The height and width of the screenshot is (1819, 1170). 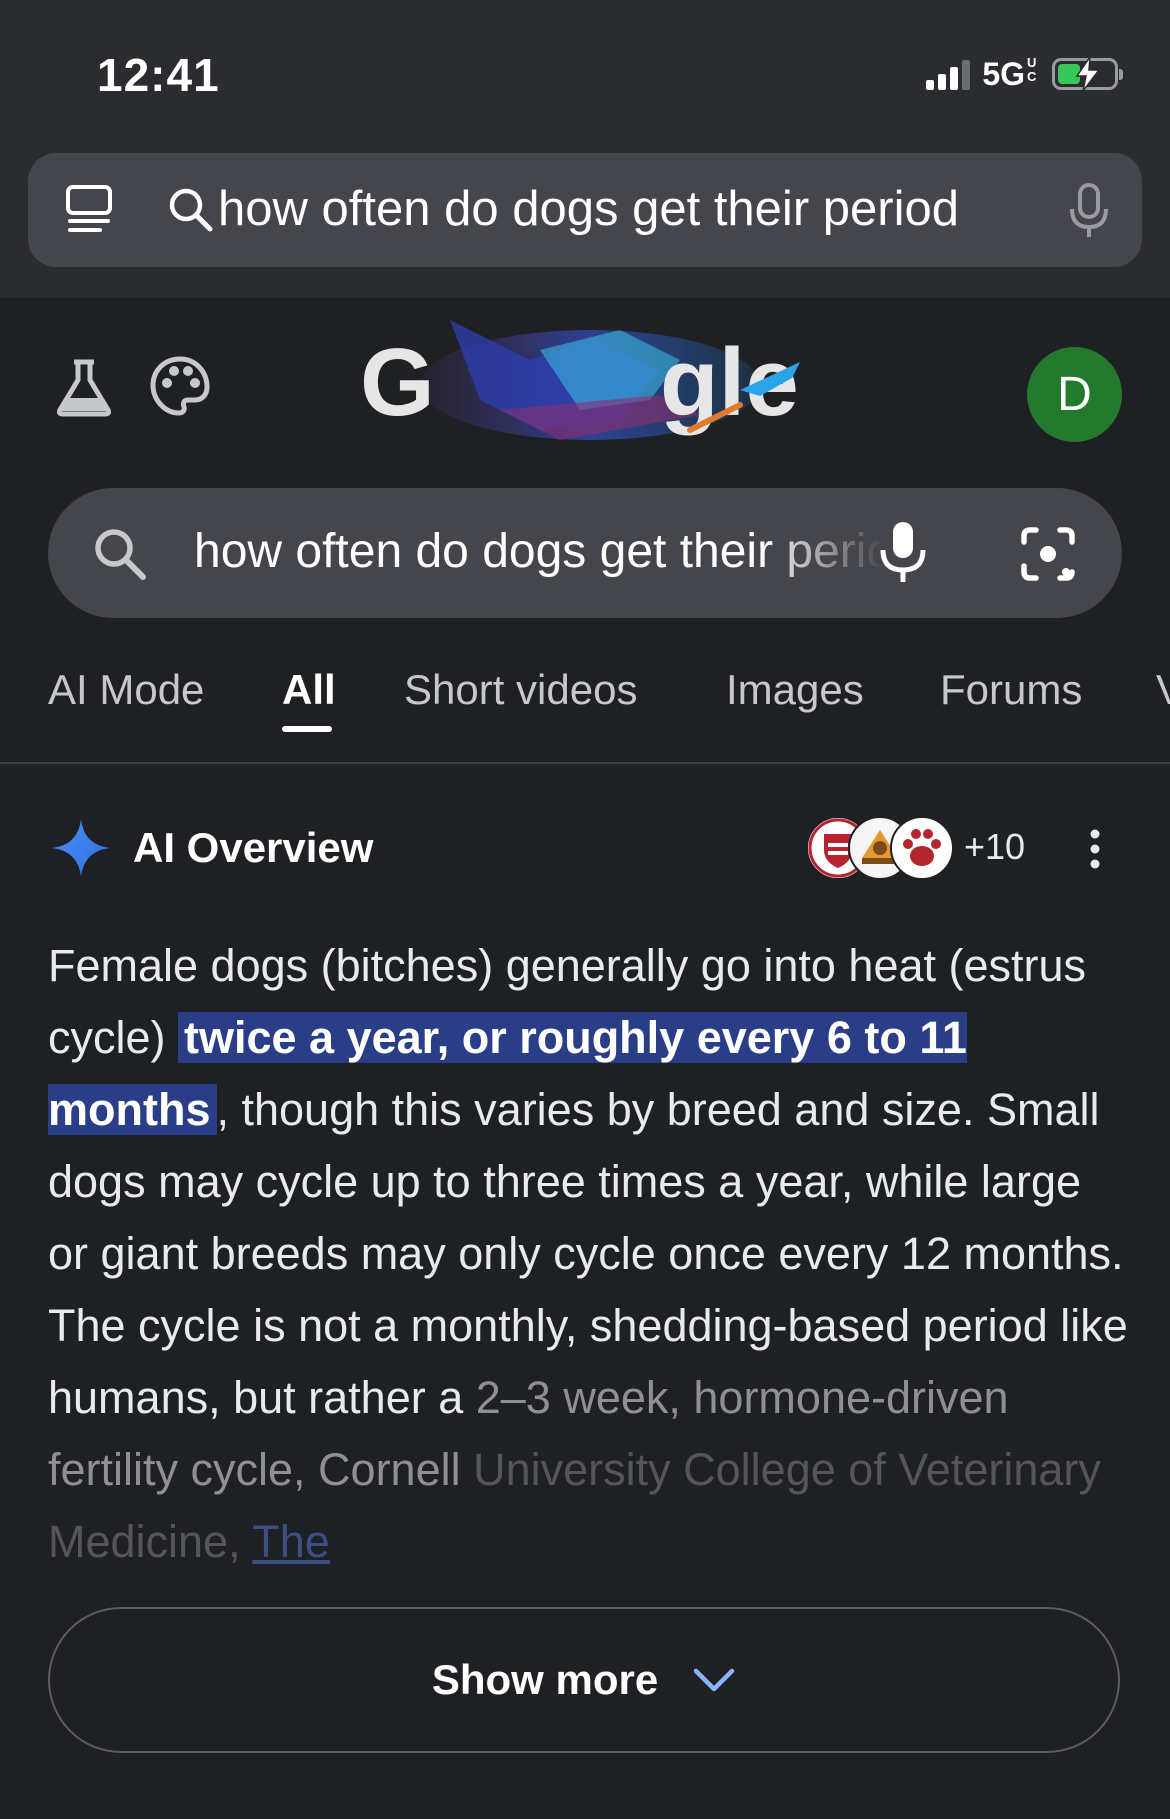 I want to click on more-options-icon, so click(x=1095, y=849).